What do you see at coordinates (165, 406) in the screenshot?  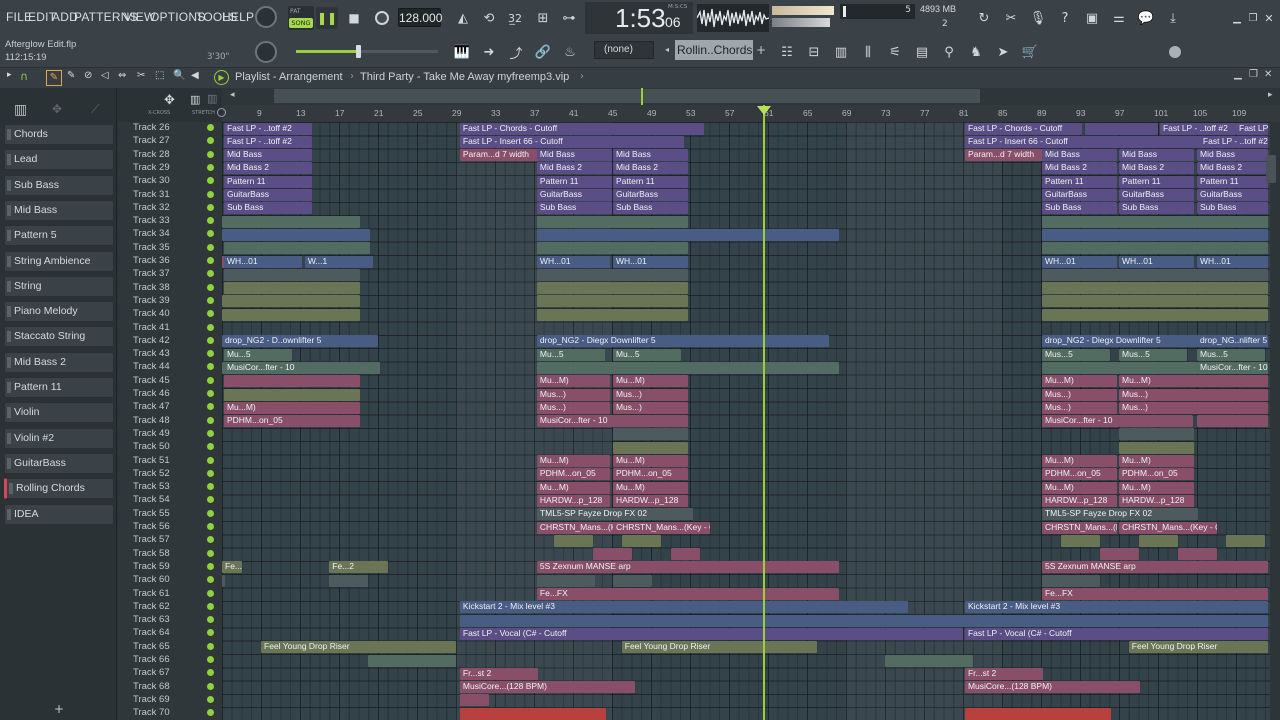 I see `track-name: Track 47` at bounding box center [165, 406].